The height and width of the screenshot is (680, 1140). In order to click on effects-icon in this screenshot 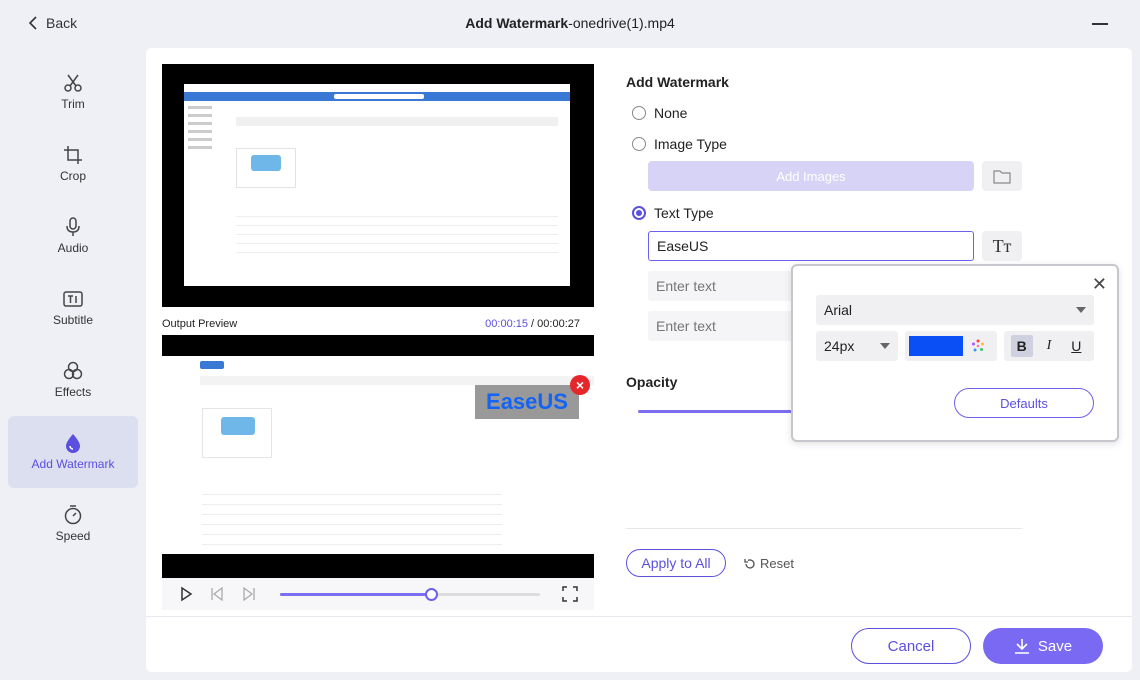, I will do `click(73, 370)`.